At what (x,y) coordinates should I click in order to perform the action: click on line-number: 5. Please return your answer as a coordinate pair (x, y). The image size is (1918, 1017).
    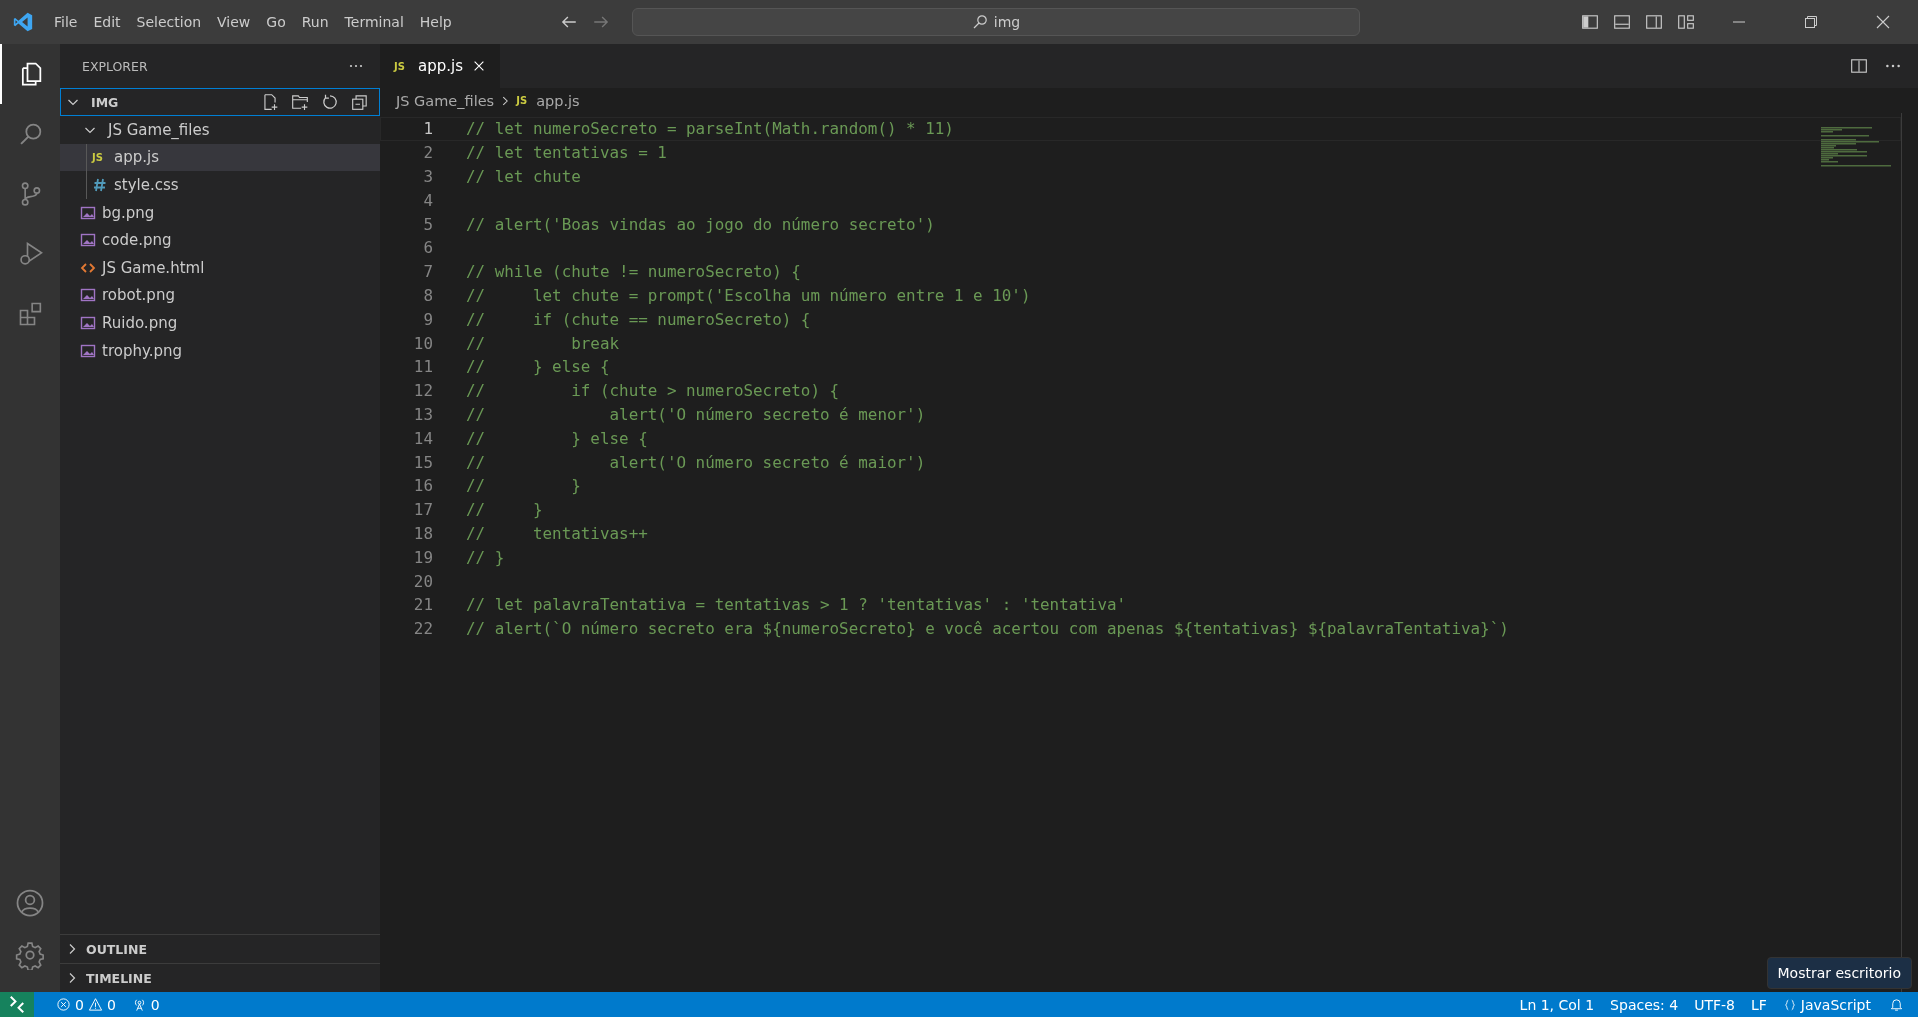
    Looking at the image, I should click on (427, 224).